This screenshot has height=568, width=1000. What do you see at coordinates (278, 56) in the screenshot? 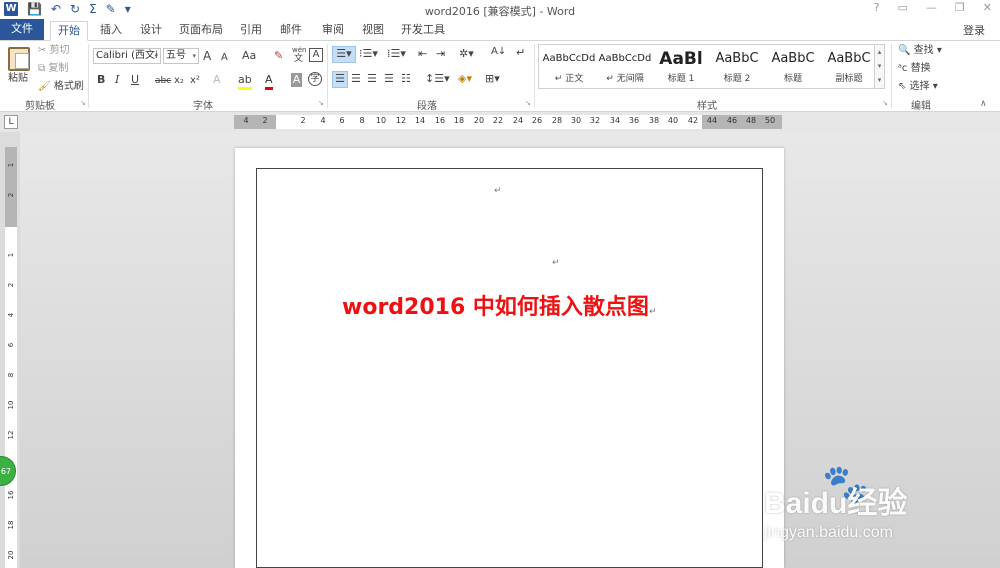
I see `clear-format-icon: ✎` at bounding box center [278, 56].